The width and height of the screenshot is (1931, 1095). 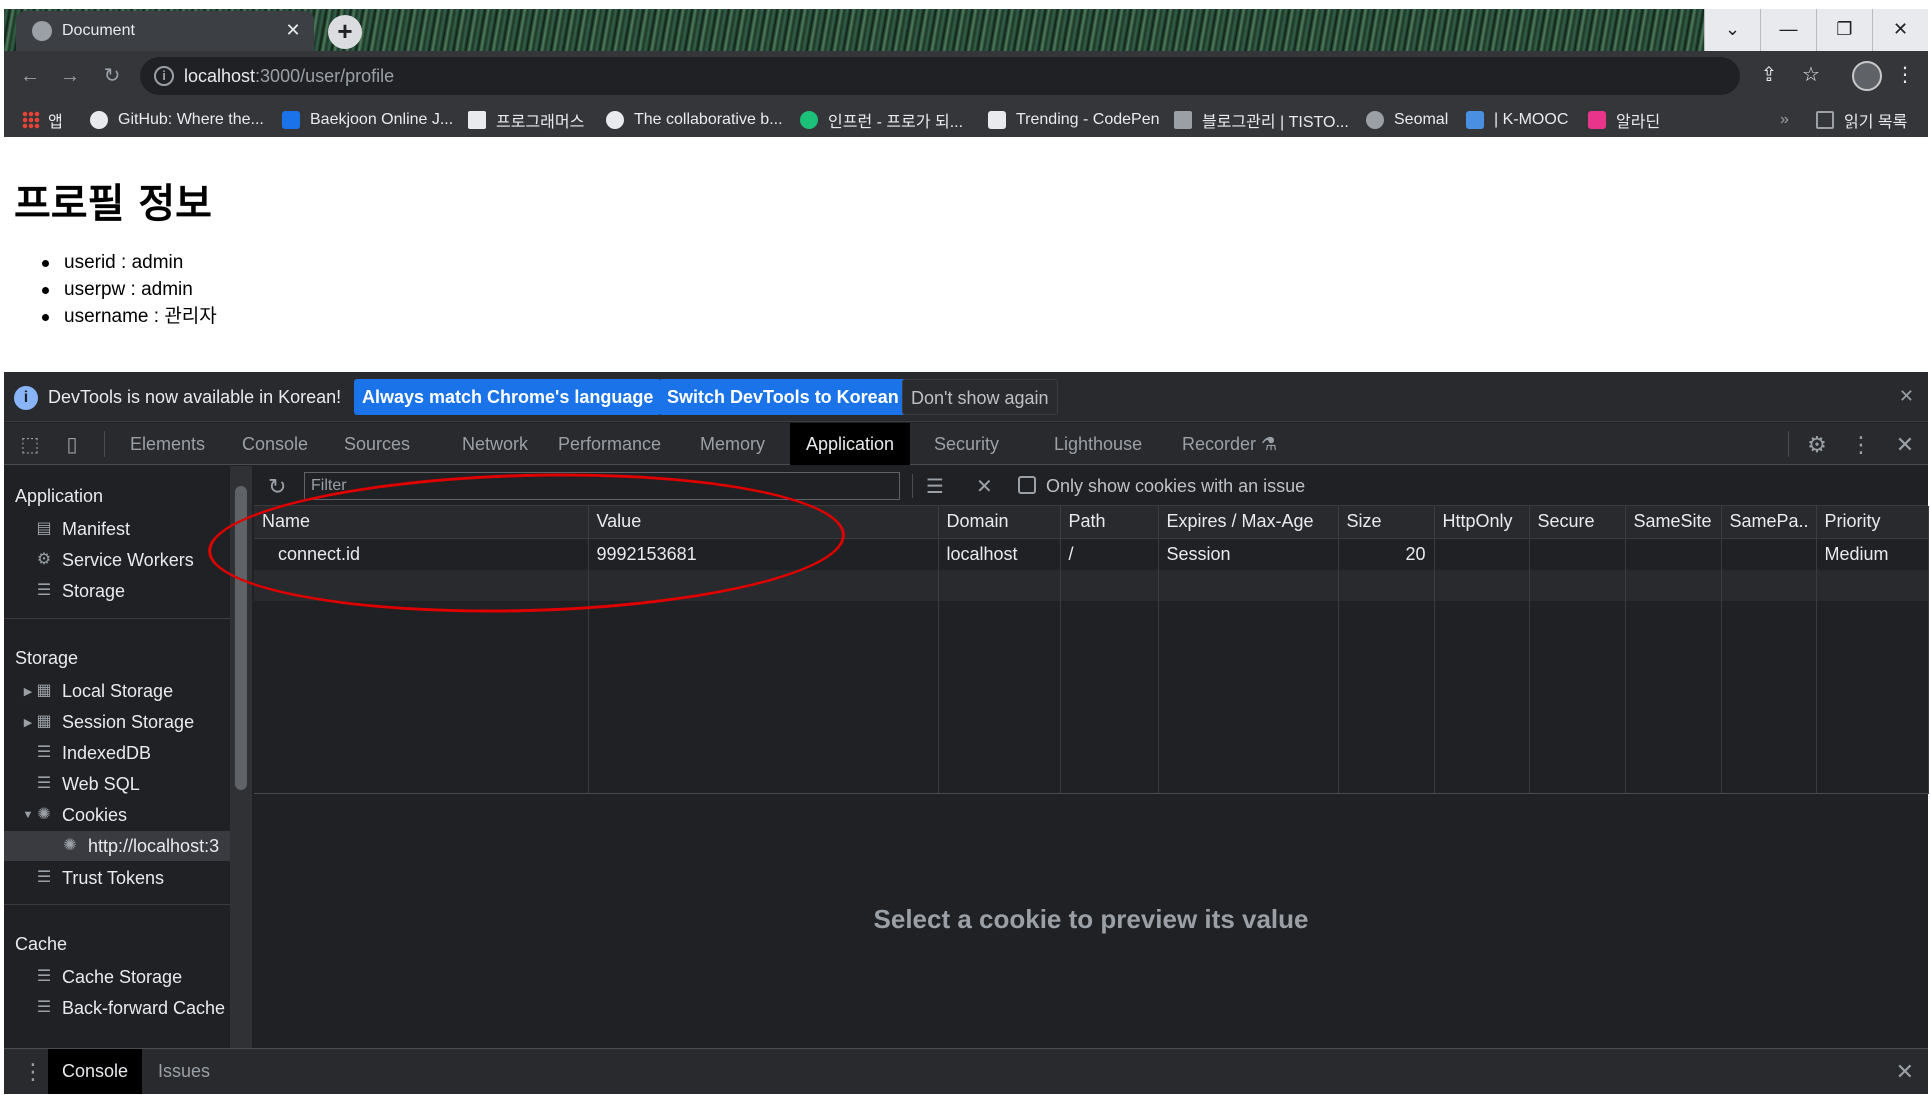 What do you see at coordinates (763, 554) in the screenshot?
I see `cell-value: 9992153681` at bounding box center [763, 554].